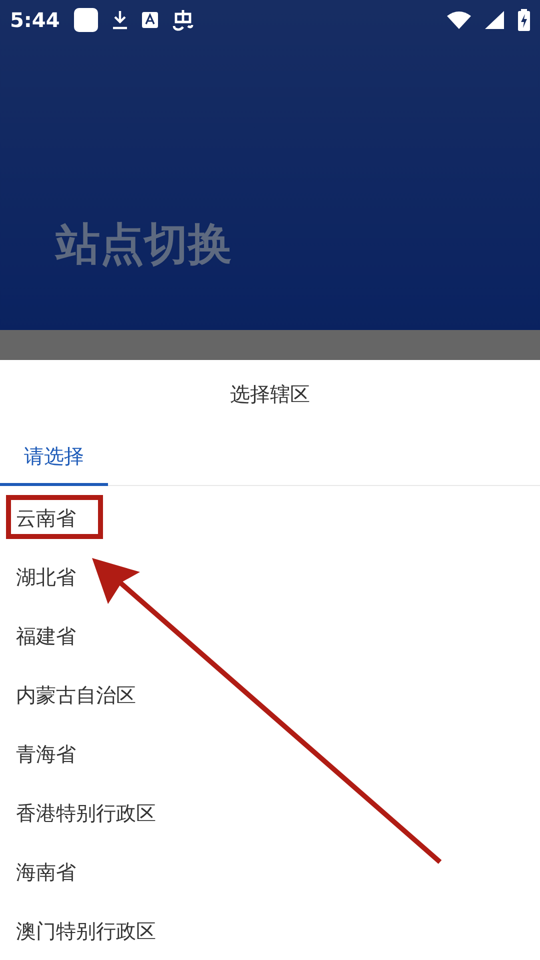 This screenshot has height=960, width=540. I want to click on region-option: 海南省, so click(46, 871).